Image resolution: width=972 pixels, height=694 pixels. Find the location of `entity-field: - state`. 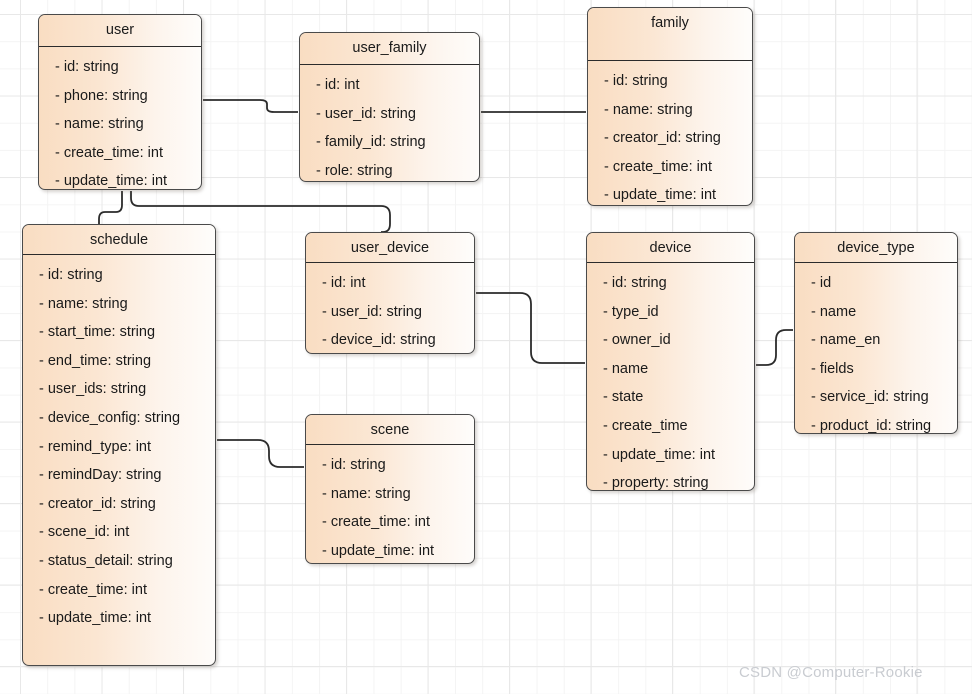

entity-field: - state is located at coordinates (623, 397).